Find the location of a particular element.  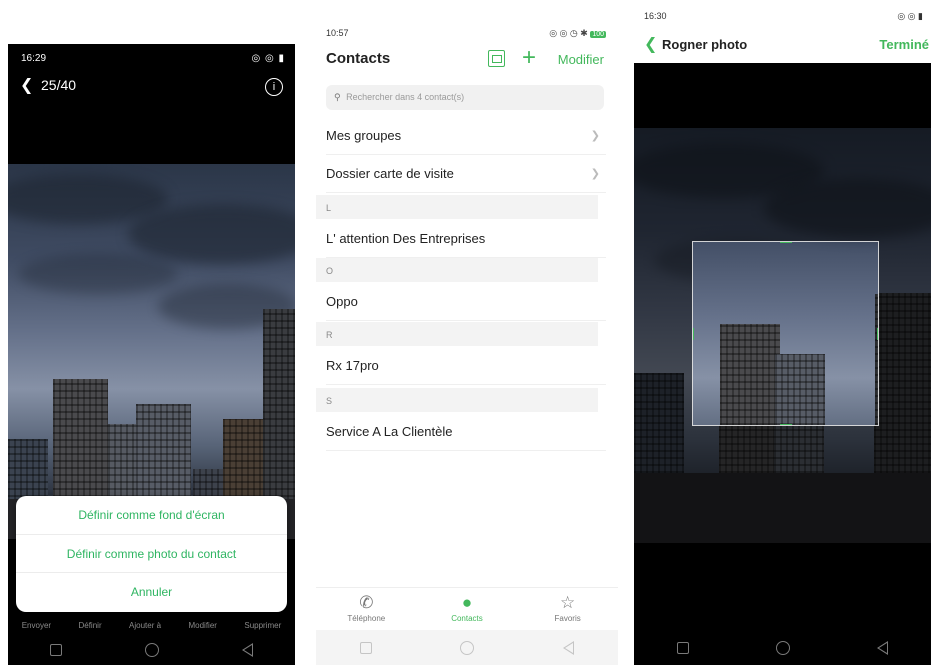

done-button: Terminé is located at coordinates (904, 44).